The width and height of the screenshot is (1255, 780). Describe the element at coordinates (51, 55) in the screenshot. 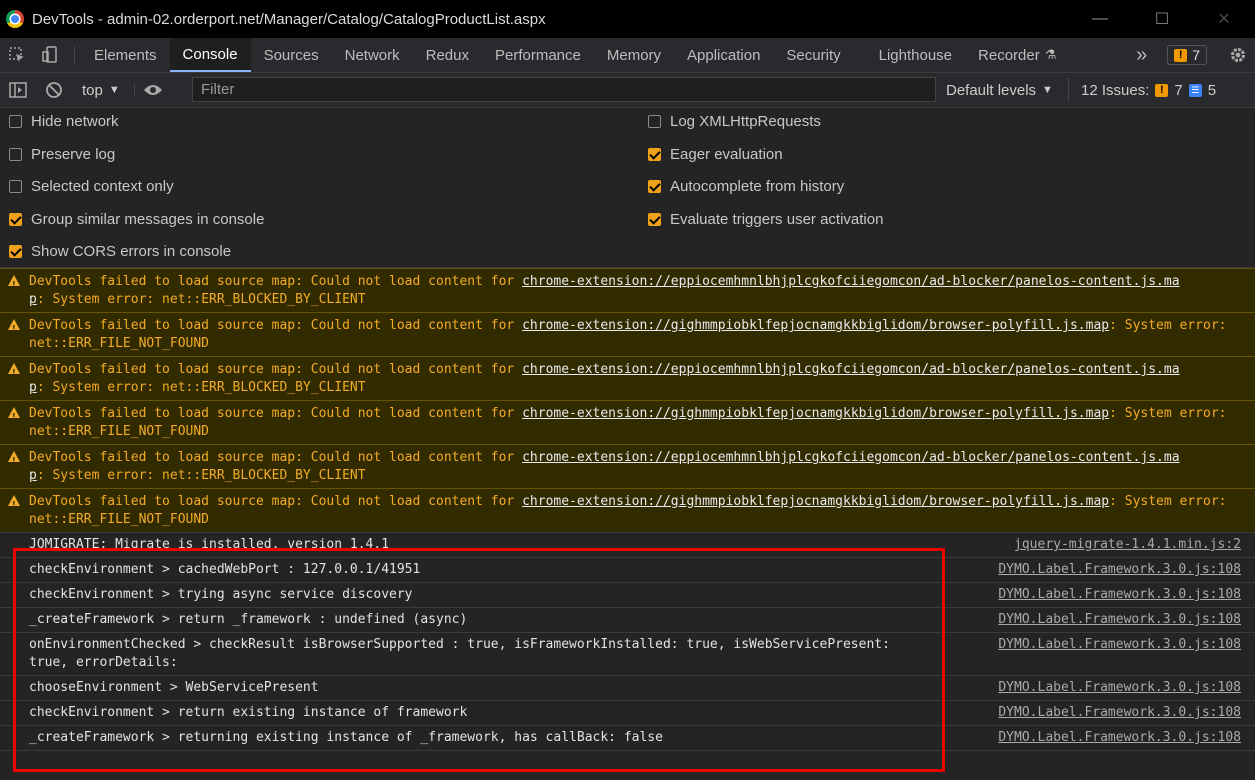

I see `device-toolbar-icon` at that location.